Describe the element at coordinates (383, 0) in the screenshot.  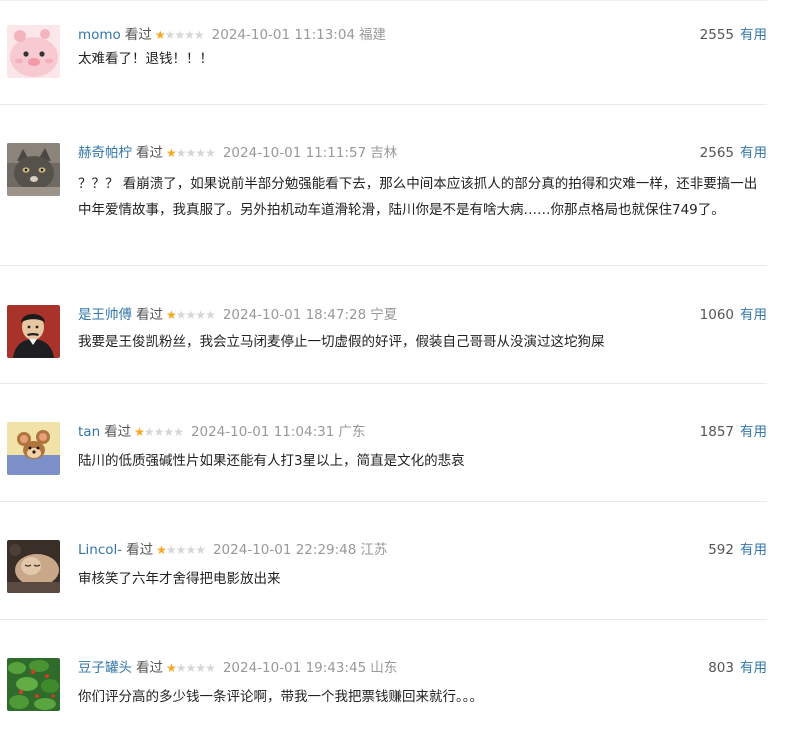
I see `top-divider` at that location.